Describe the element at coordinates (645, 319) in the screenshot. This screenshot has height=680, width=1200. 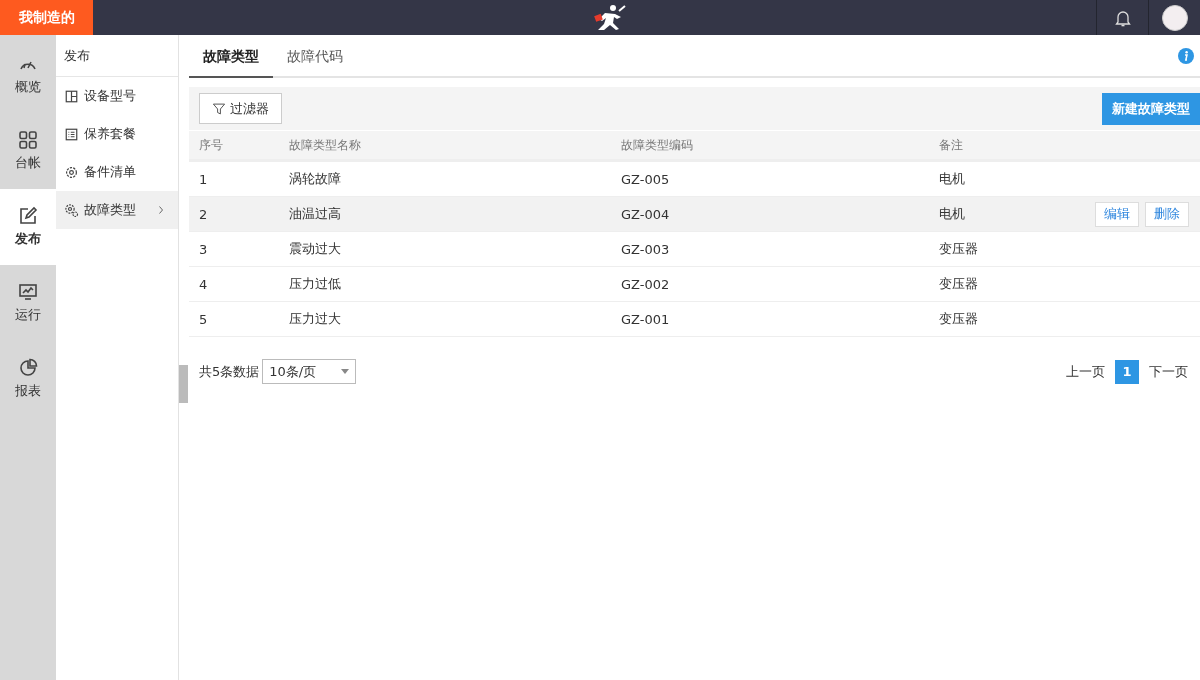
I see `table-cell-text: GZ-001` at that location.